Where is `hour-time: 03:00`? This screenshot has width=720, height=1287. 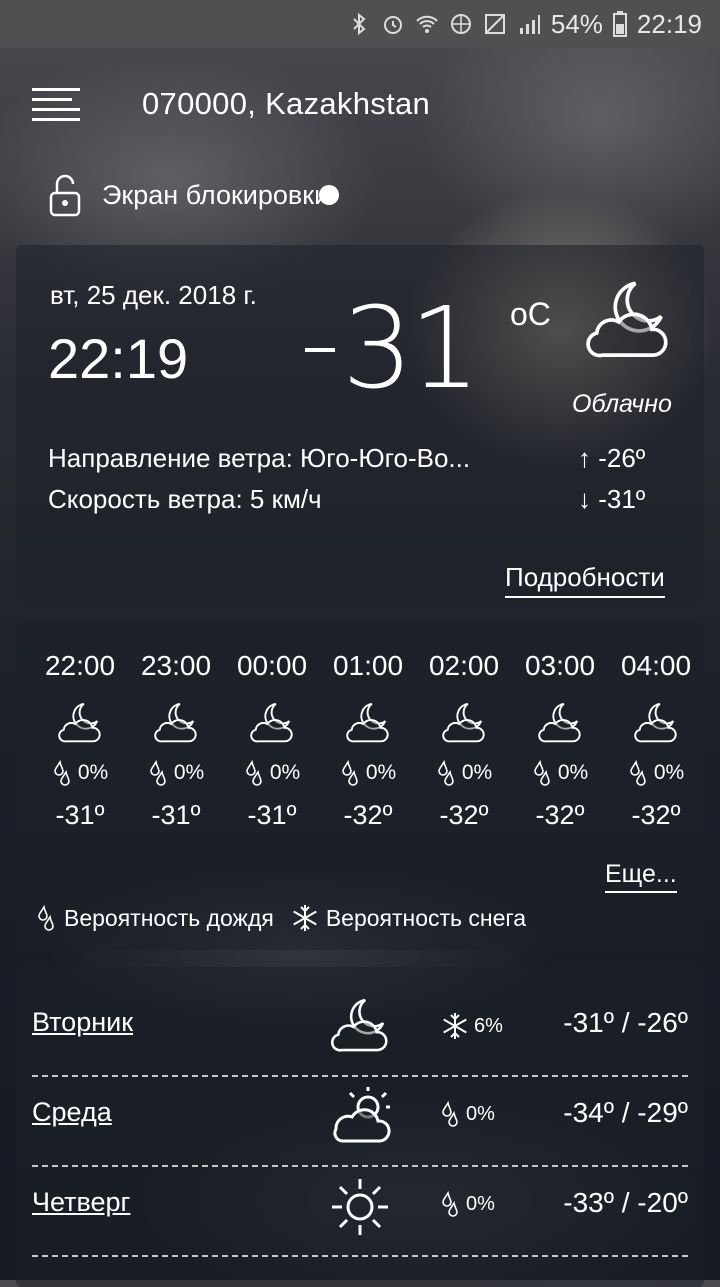 hour-time: 03:00 is located at coordinates (560, 665).